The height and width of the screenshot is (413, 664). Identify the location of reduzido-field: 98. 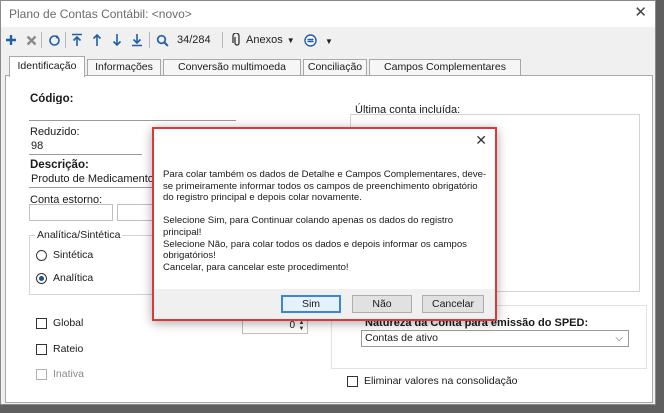
(85, 146).